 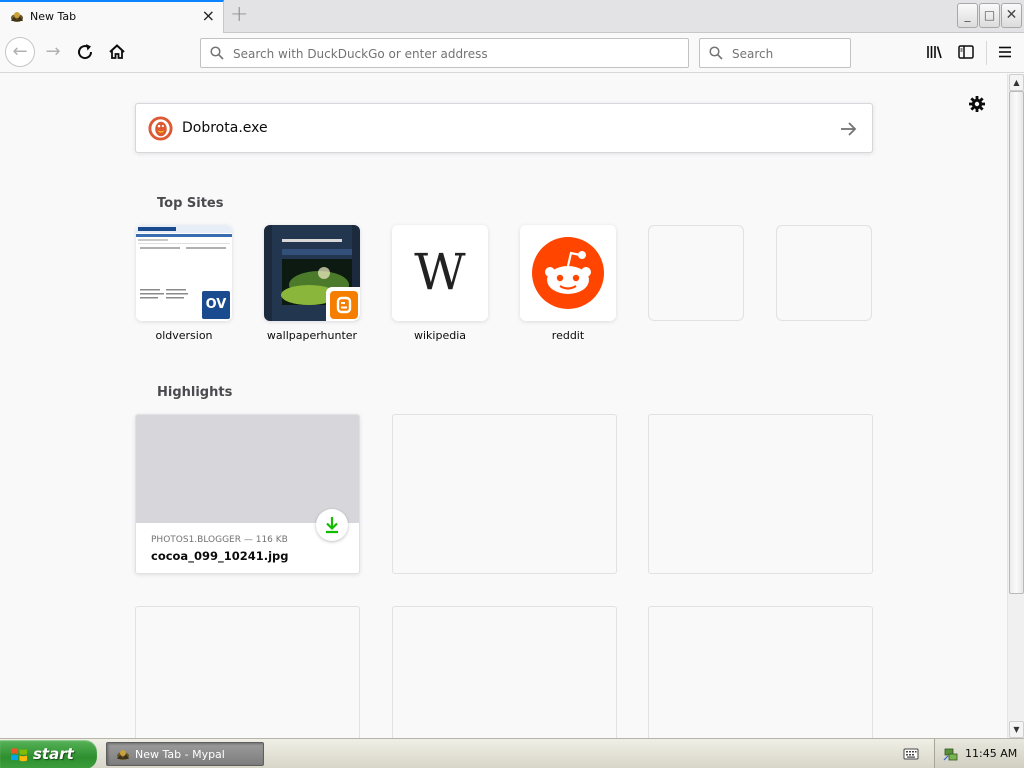 What do you see at coordinates (85, 52) in the screenshot?
I see `reload-icon` at bounding box center [85, 52].